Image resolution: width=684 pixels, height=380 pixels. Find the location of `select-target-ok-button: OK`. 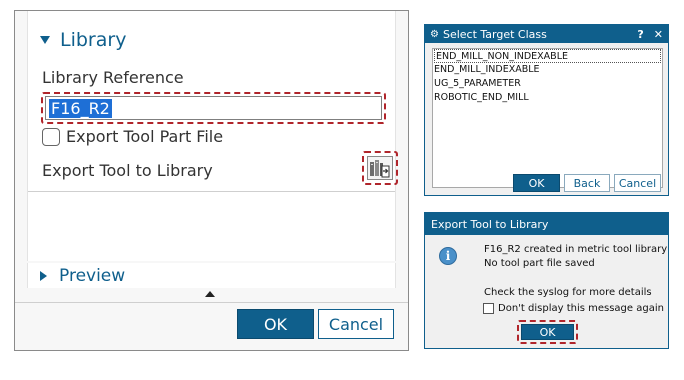

select-target-ok-button: OK is located at coordinates (536, 183).